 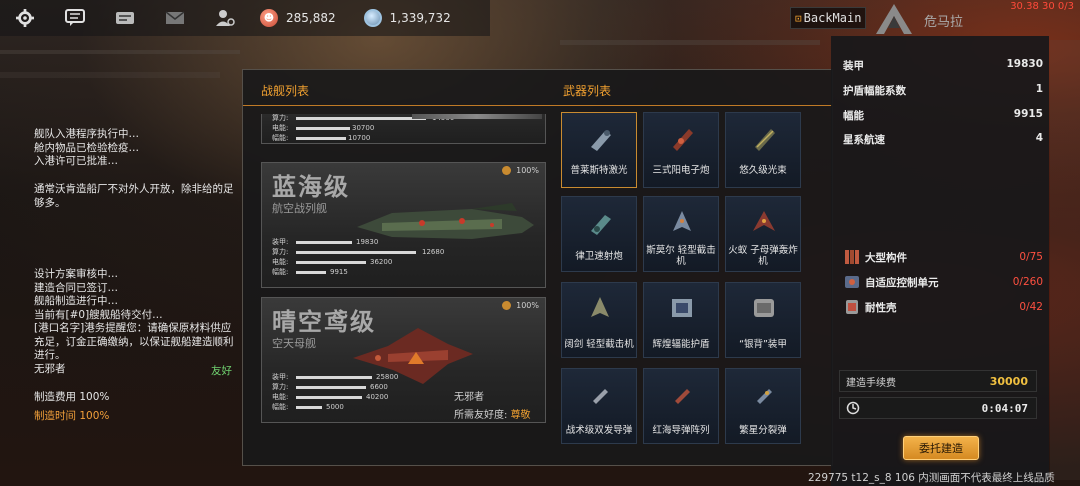 What do you see at coordinates (682, 221) in the screenshot?
I see `interceptor-icon` at bounding box center [682, 221].